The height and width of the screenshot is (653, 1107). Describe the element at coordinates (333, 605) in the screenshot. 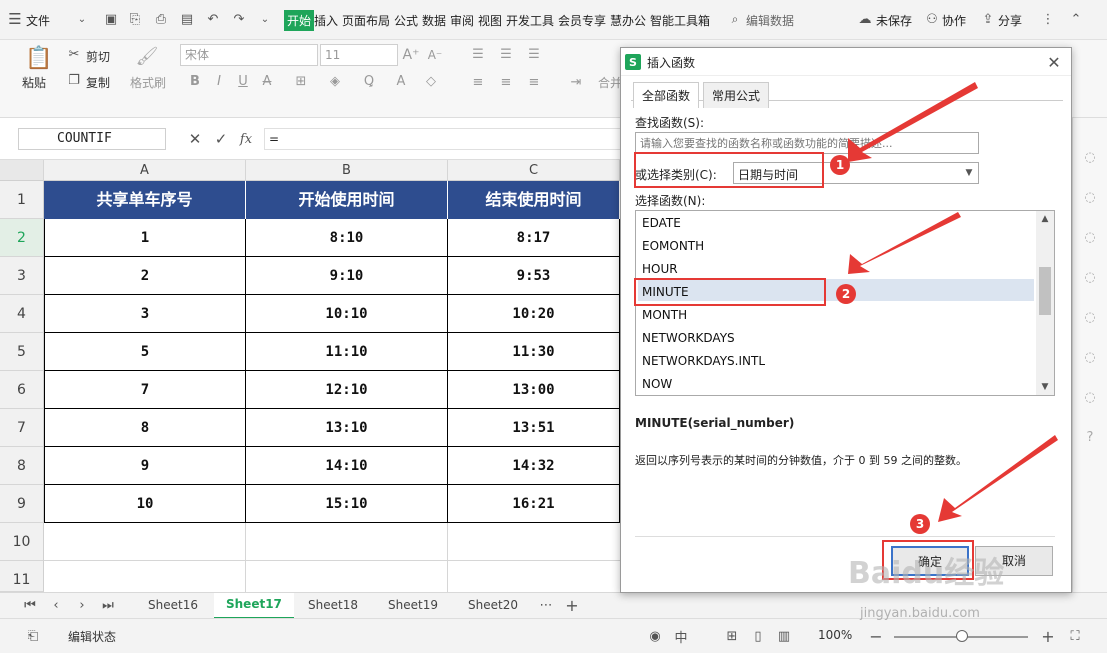

I see `sheet-tab: Sheet18` at that location.